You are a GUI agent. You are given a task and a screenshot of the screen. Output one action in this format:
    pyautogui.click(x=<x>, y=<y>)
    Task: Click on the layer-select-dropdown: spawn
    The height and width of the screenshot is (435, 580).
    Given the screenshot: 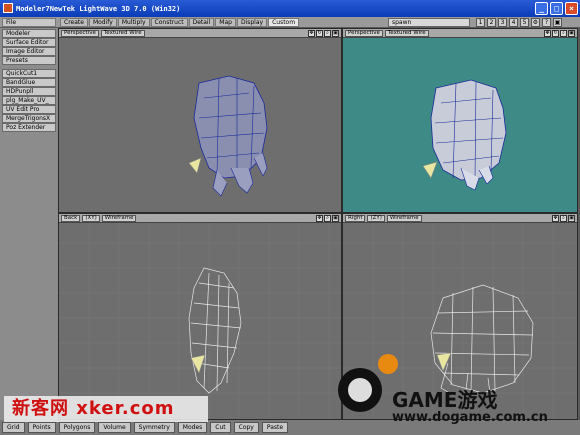 What is the action you would take?
    pyautogui.click(x=429, y=22)
    